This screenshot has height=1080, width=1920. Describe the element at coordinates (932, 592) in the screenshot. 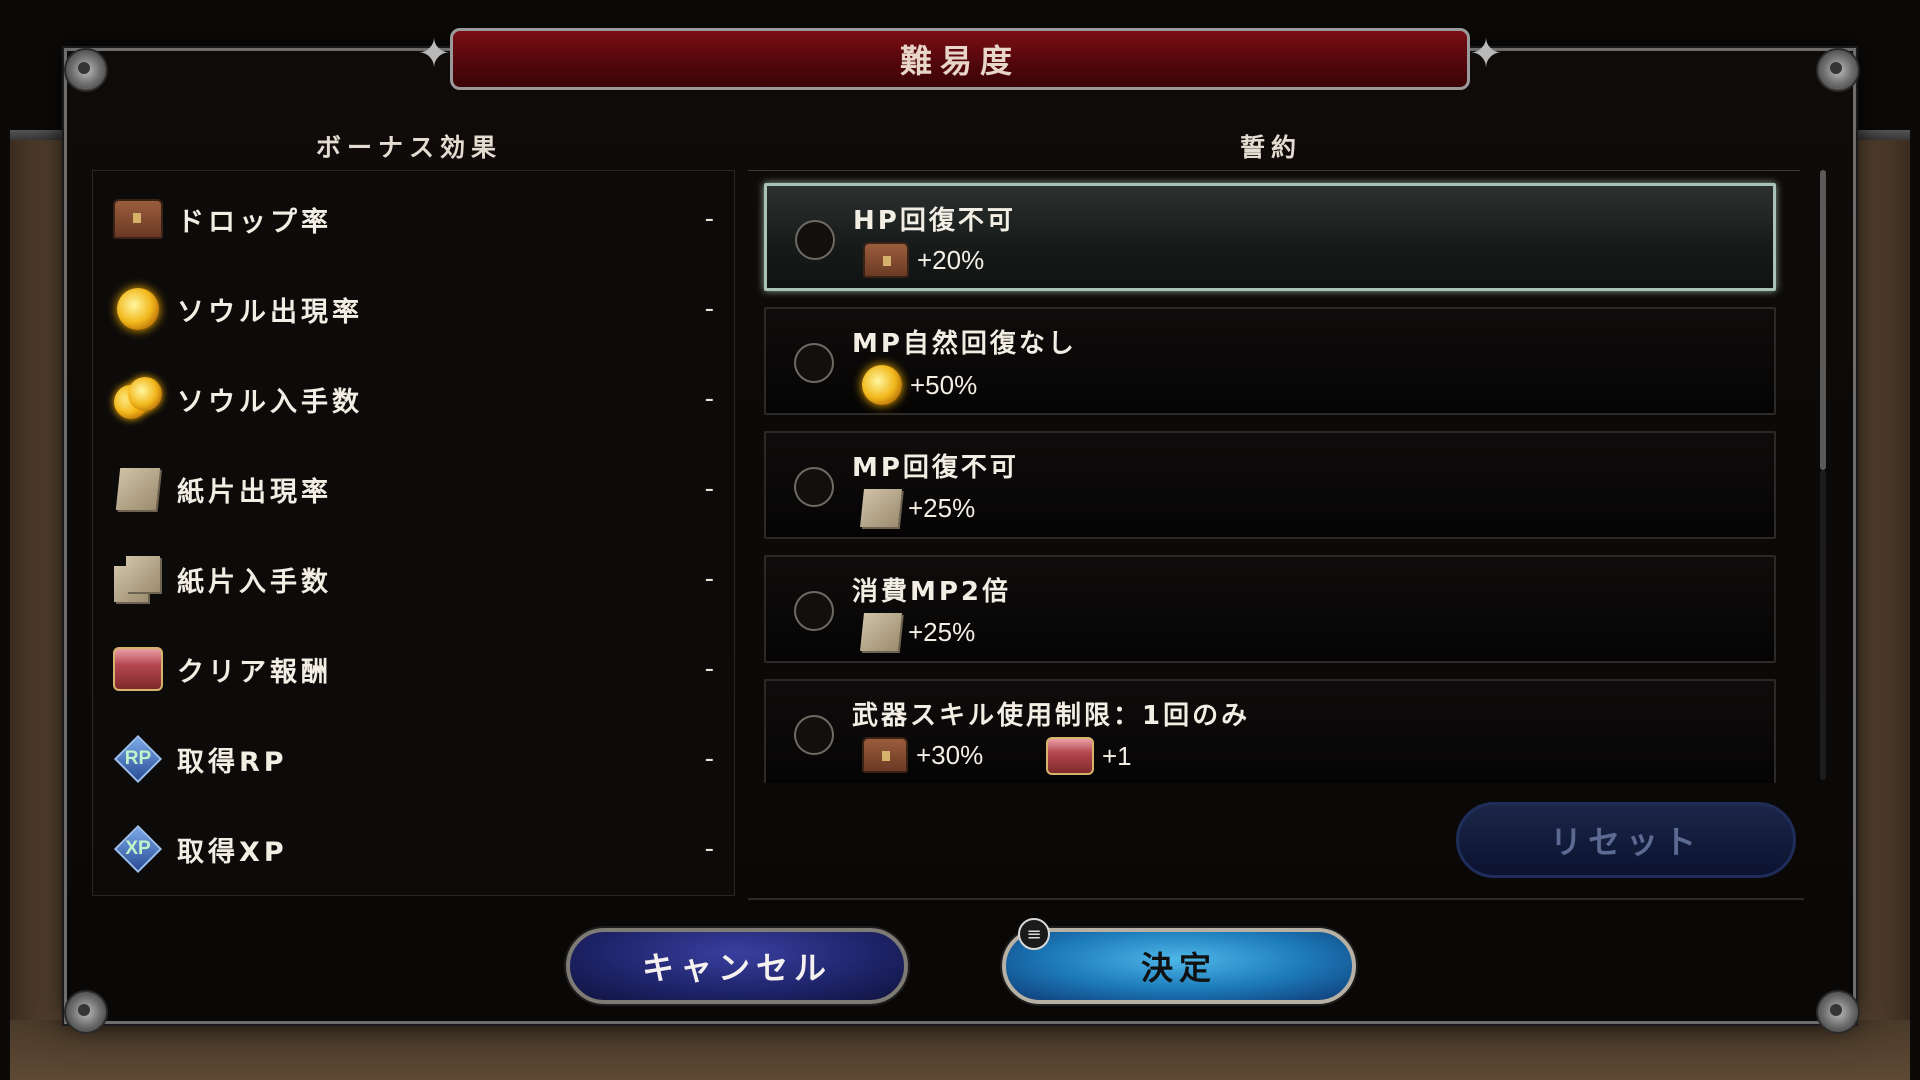

I see `oath-title: 消費MP2倍` at that location.